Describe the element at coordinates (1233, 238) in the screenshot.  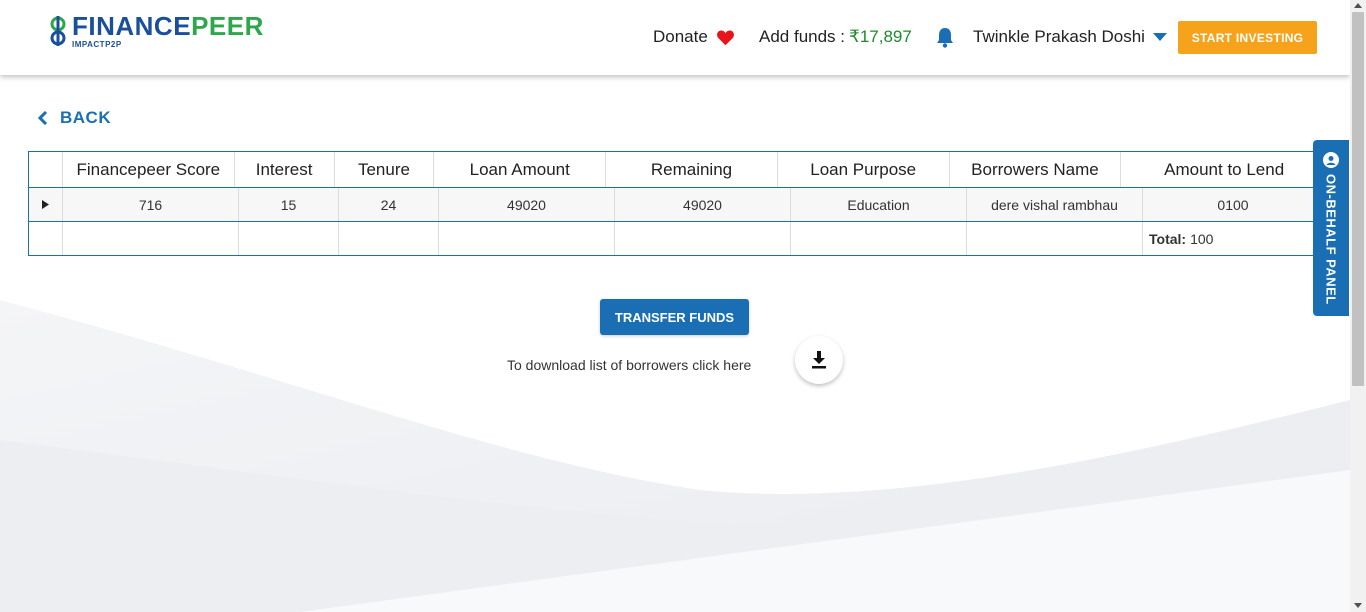
I see `total-cell: Total: 100` at that location.